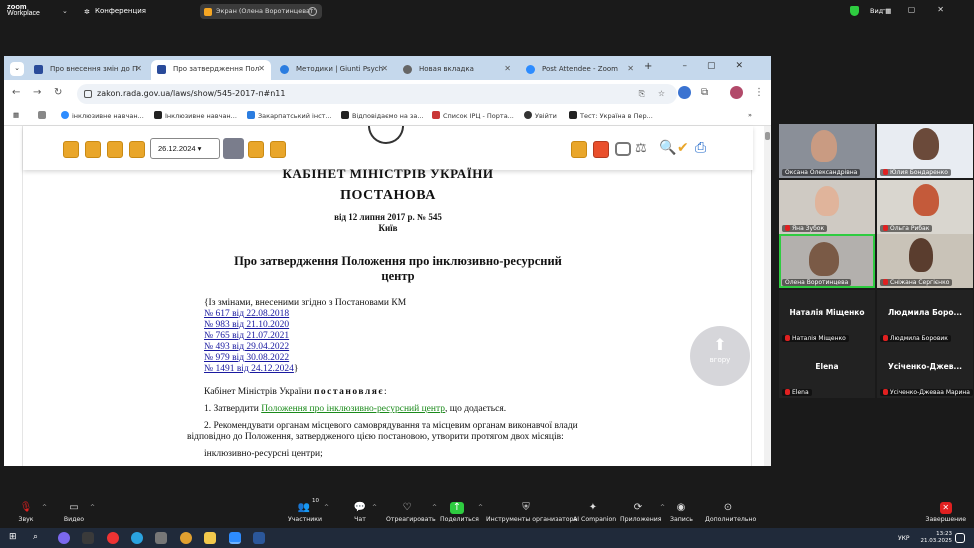 The height and width of the screenshot is (548, 974). Describe the element at coordinates (540, 115) in the screenshot. I see `bookmark-item: Увійти` at that location.